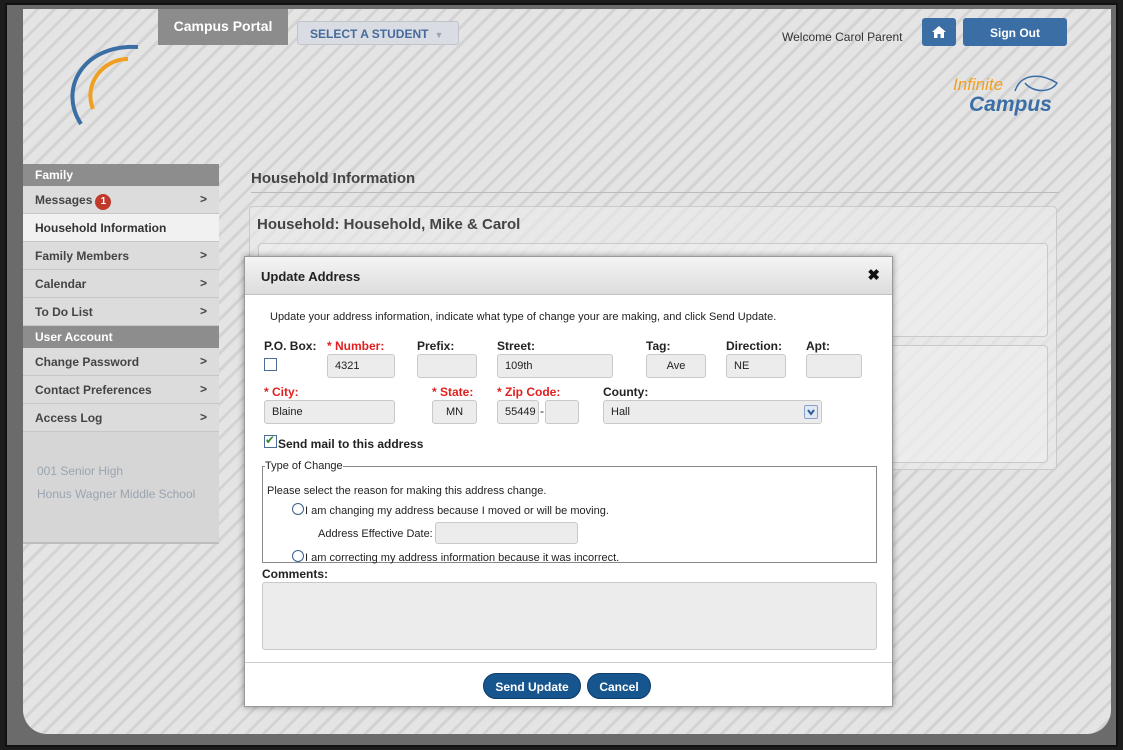  Describe the element at coordinates (569, 616) in the screenshot. I see `comments-textarea` at that location.